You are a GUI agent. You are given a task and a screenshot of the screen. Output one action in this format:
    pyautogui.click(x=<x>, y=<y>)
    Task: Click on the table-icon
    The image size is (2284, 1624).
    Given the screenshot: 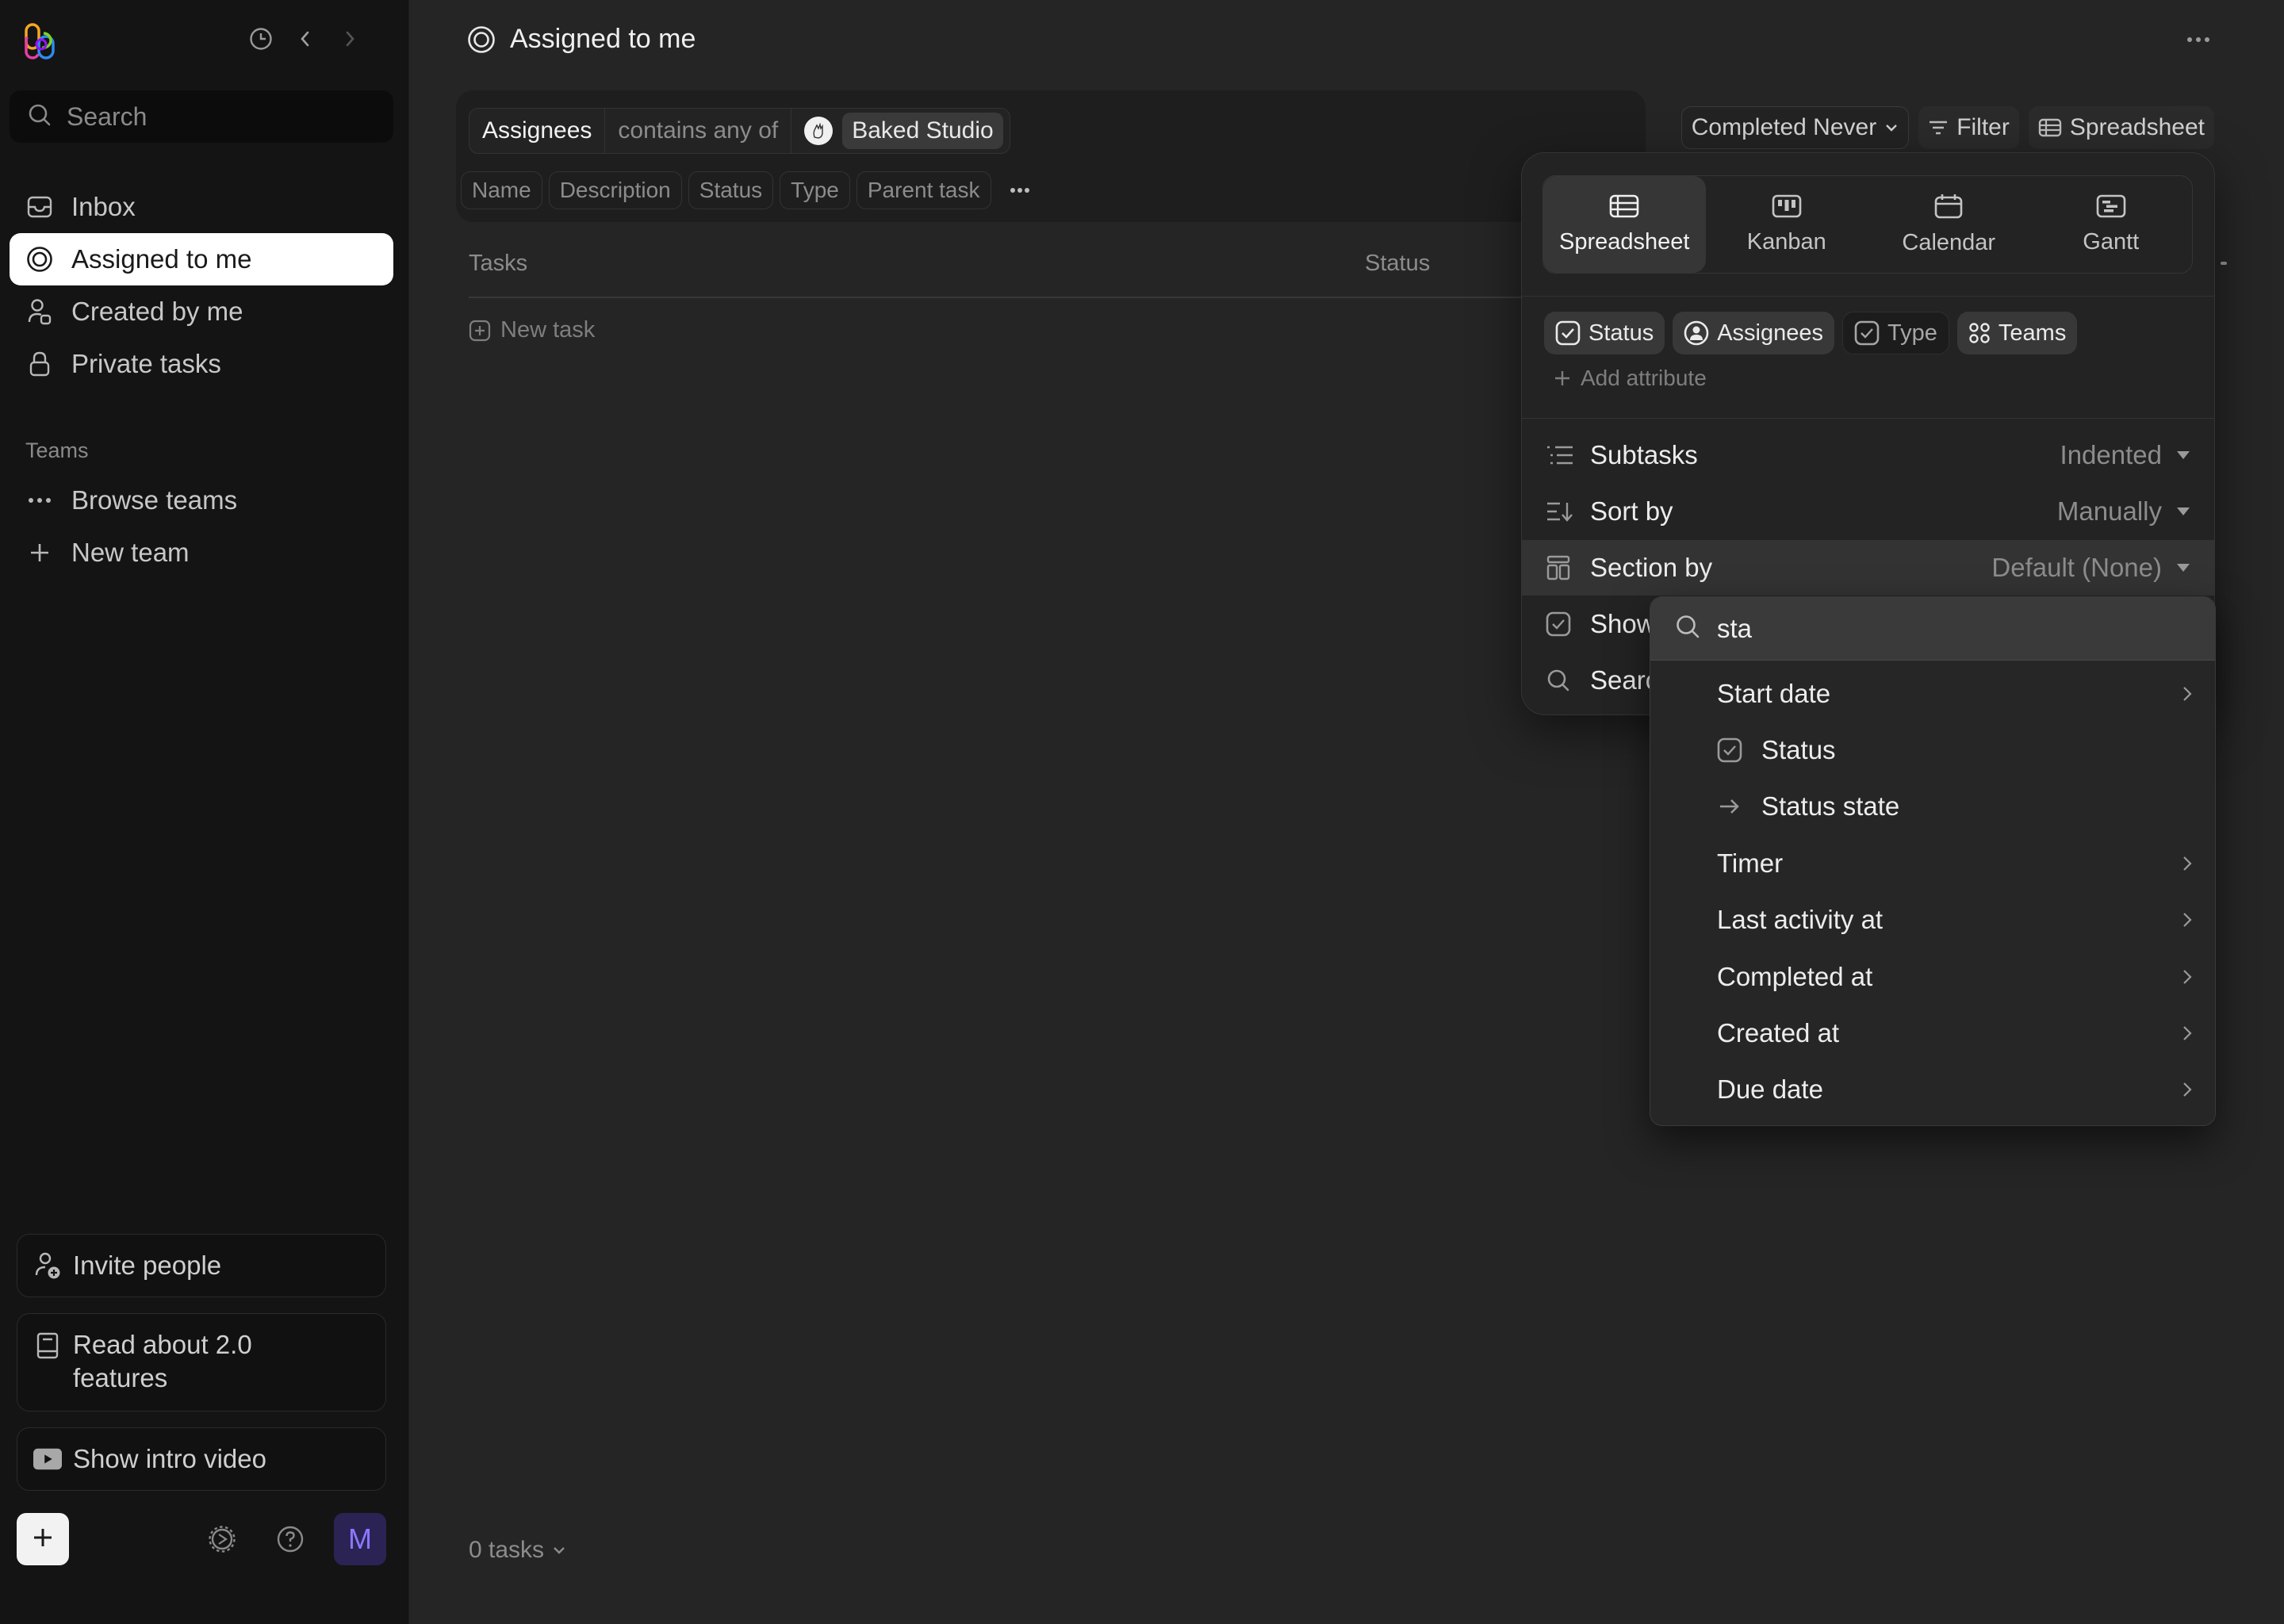 What is the action you would take?
    pyautogui.click(x=1624, y=206)
    